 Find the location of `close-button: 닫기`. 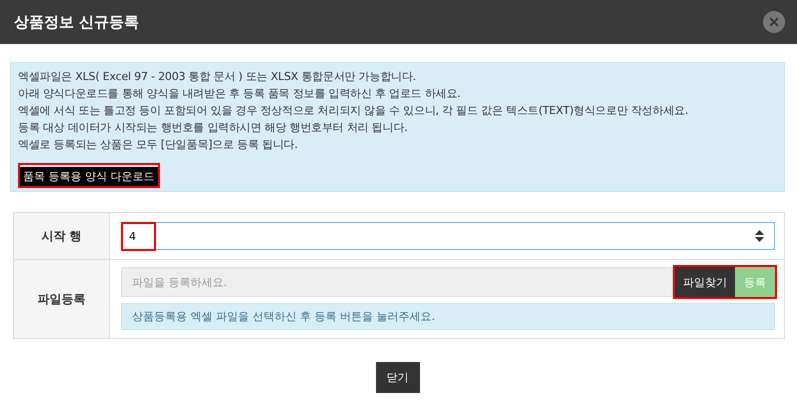

close-button: 닫기 is located at coordinates (398, 377).